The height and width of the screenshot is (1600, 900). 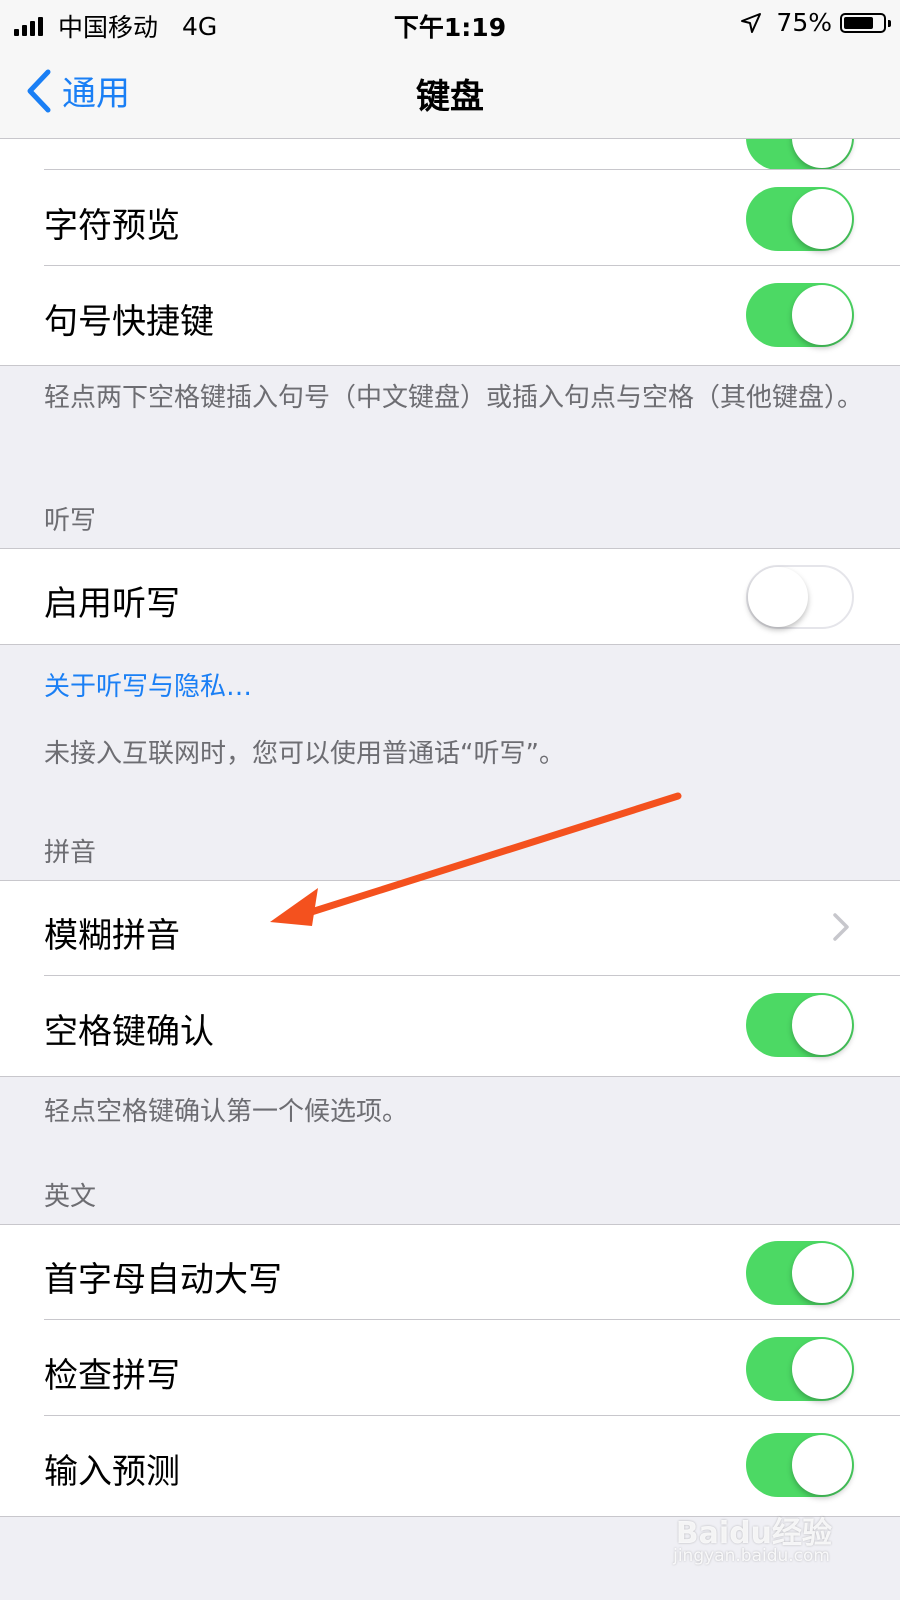 I want to click on row-label: 首字母自动大写, so click(x=163, y=1280).